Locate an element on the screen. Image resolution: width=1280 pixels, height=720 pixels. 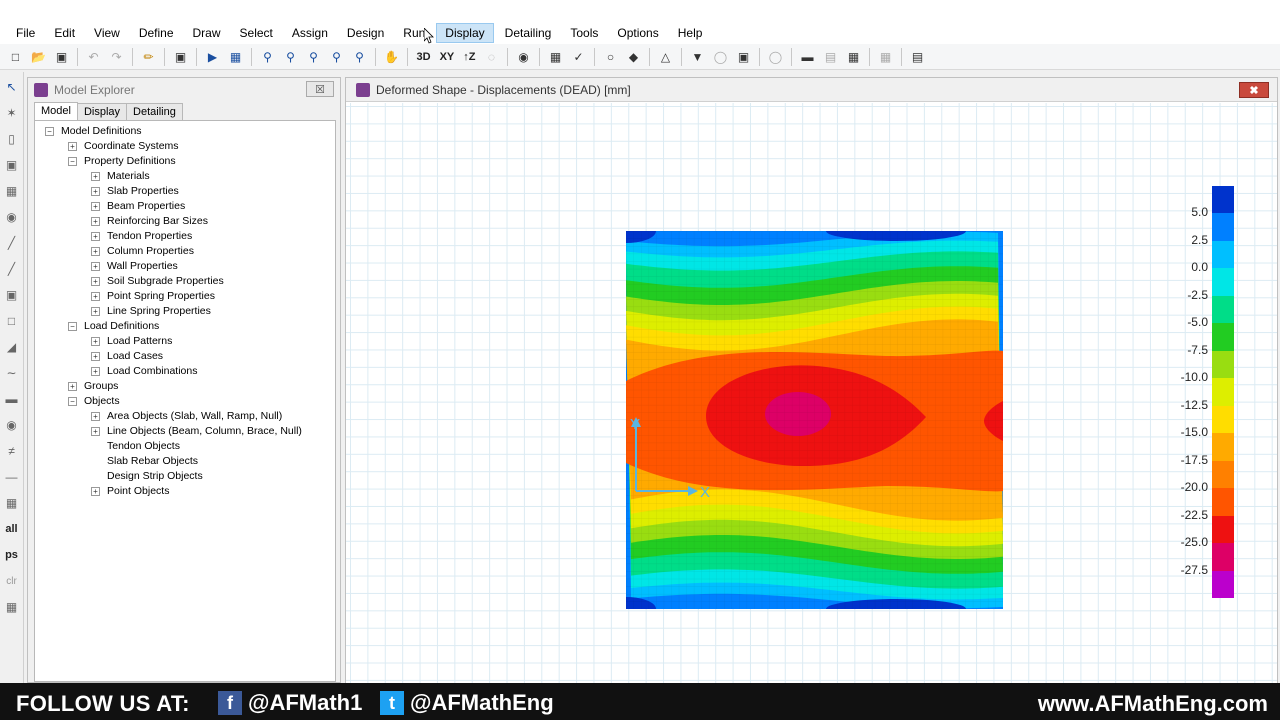
tree-node: + Slab Properties is located at coordinates (185, 191).